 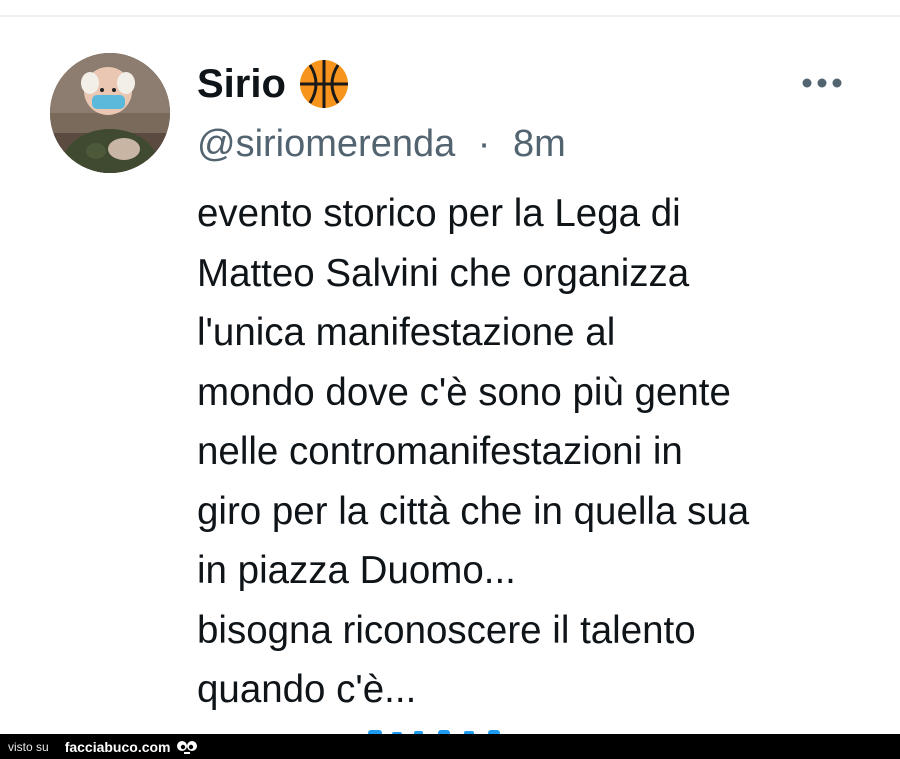 What do you see at coordinates (539, 144) in the screenshot?
I see `tweet-time: 8m` at bounding box center [539, 144].